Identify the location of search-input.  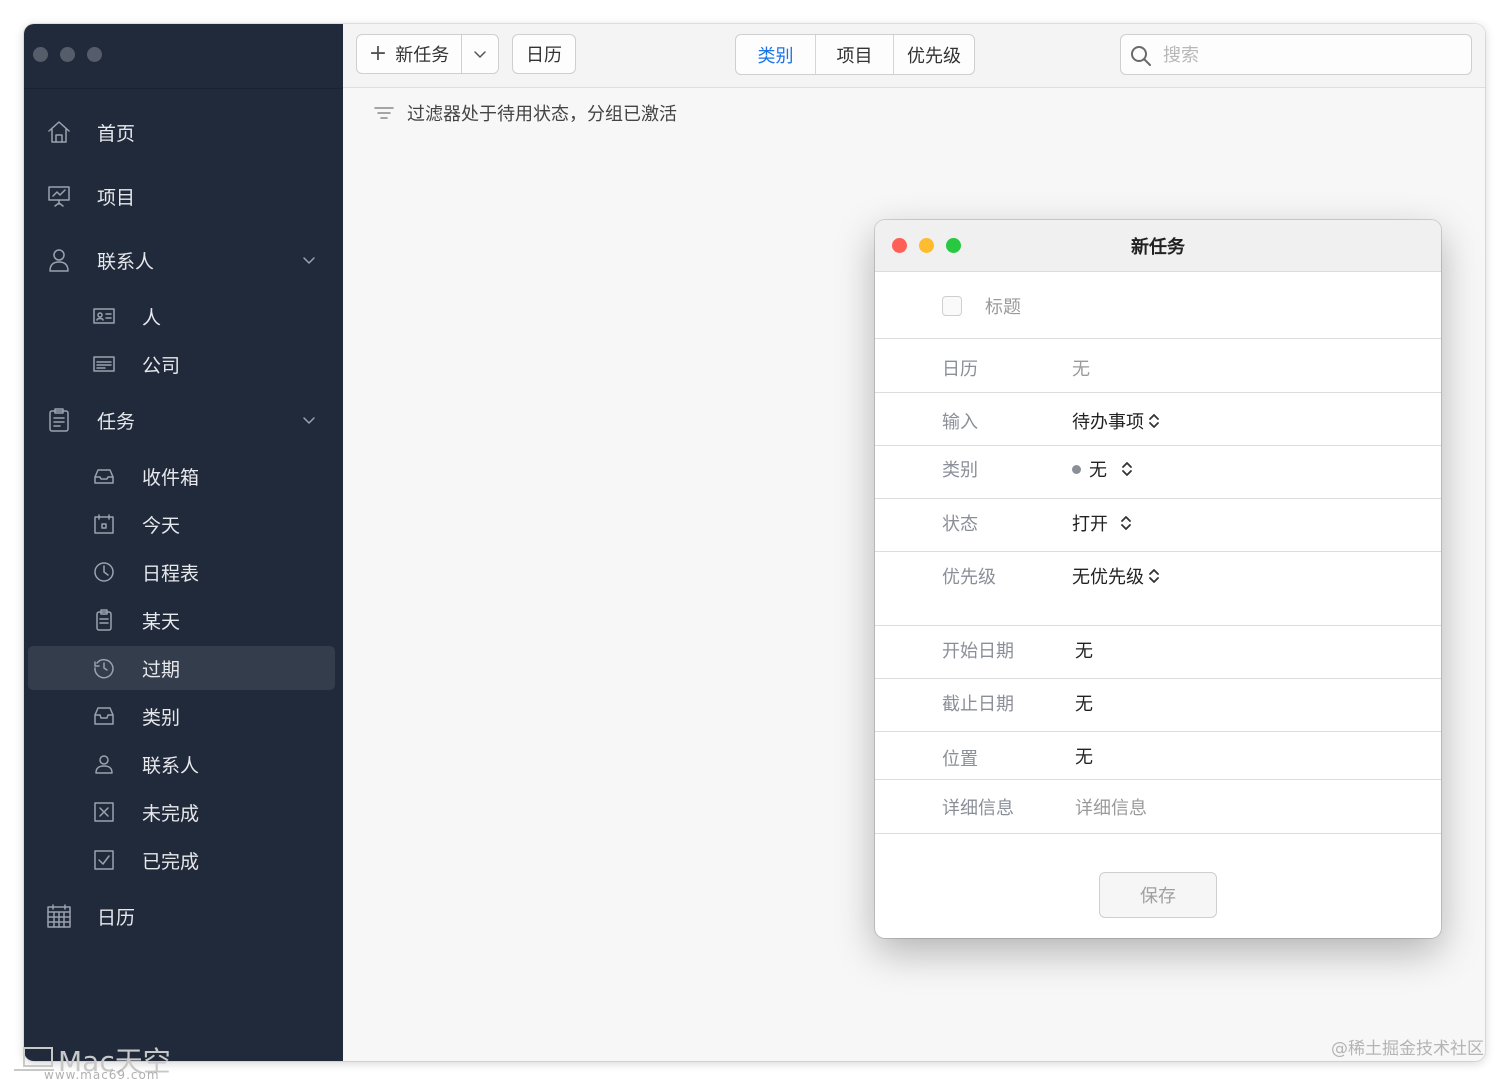
(1308, 55).